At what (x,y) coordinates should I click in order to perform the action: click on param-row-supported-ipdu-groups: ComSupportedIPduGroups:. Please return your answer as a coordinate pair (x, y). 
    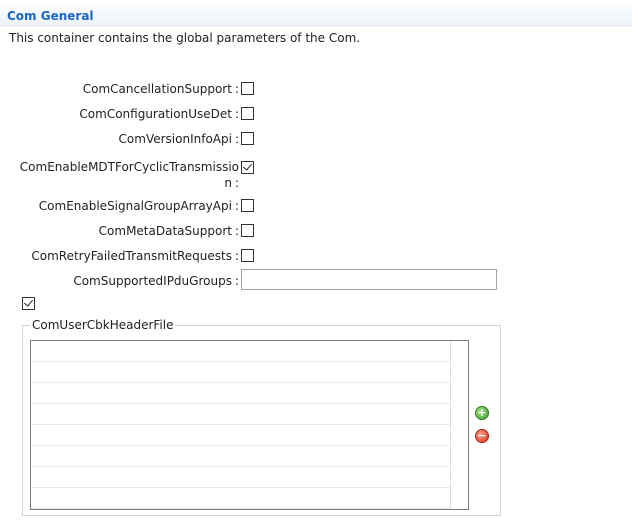
    Looking at the image, I should click on (316, 280).